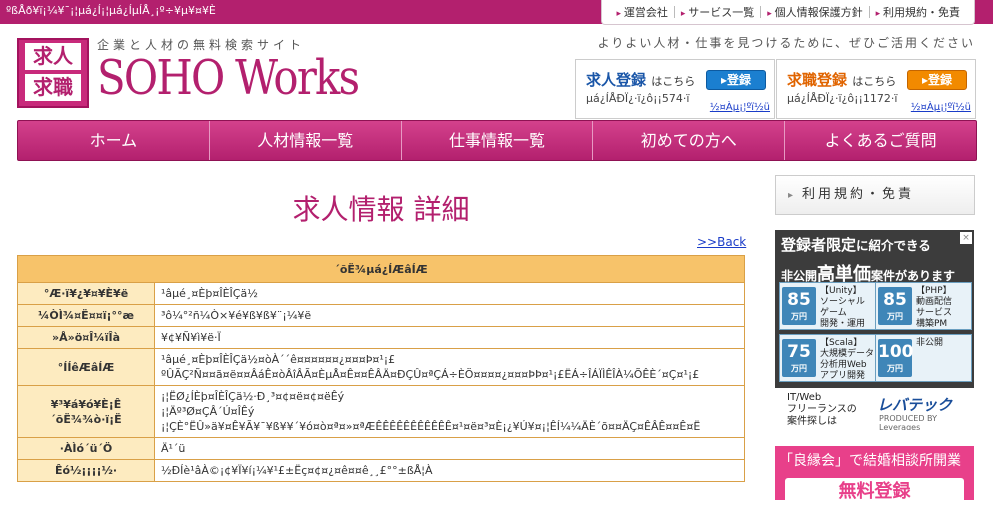  Describe the element at coordinates (638, 98) in the screenshot. I see `talent-register-count: µá¿ÍÅÐÏ¿·ï¿ô¡¡574·ï` at that location.